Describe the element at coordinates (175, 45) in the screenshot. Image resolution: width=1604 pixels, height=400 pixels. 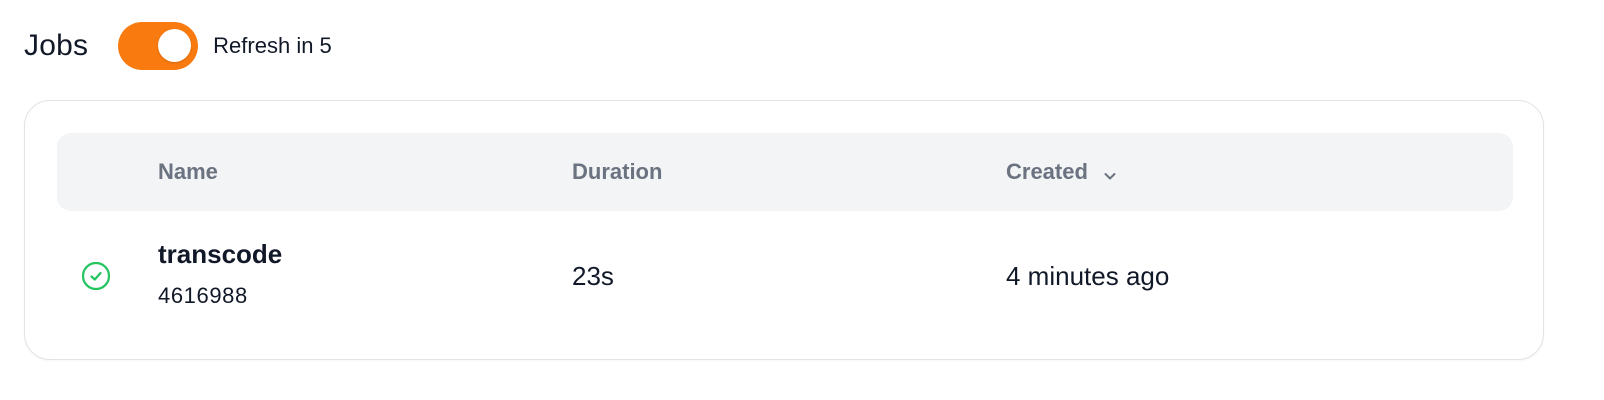
I see `toggle-knob` at that location.